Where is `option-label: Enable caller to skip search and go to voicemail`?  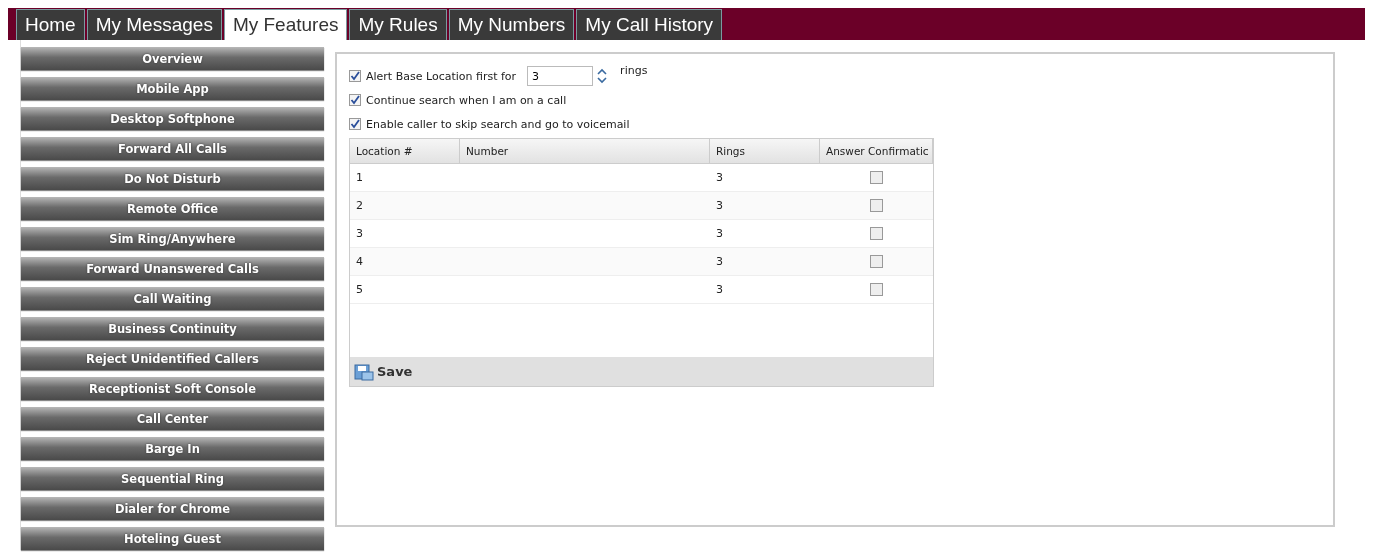
option-label: Enable caller to skip search and go to voicemail is located at coordinates (498, 124).